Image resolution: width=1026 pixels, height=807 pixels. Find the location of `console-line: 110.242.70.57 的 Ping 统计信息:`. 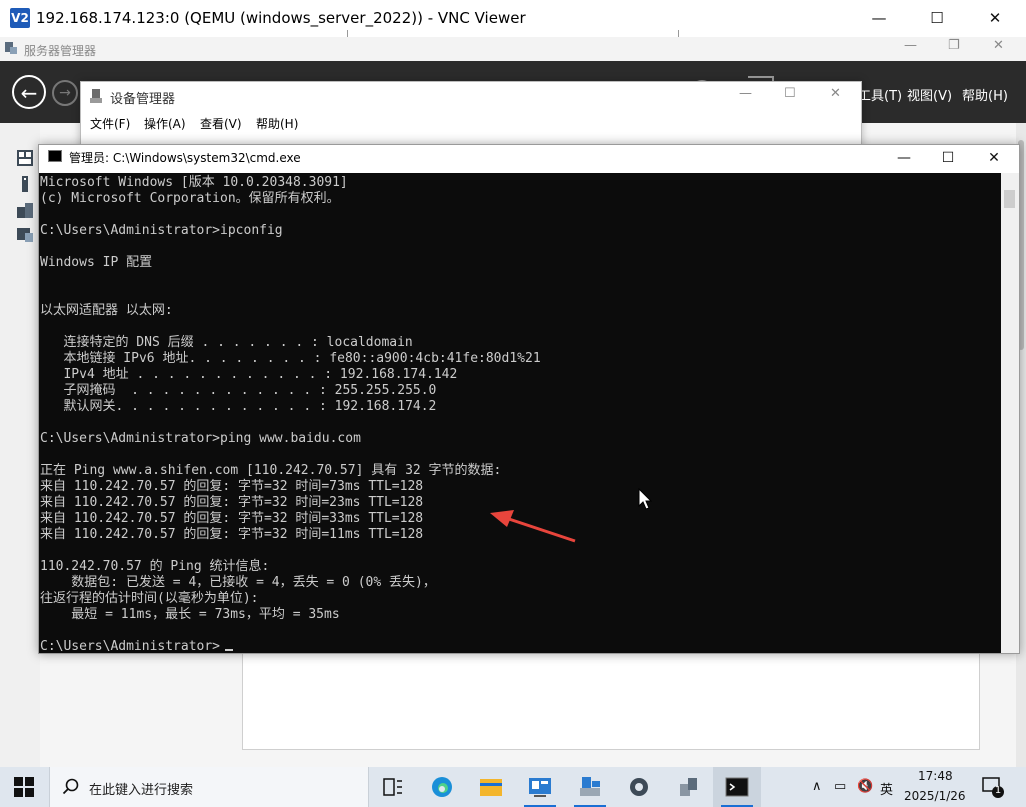

console-line: 110.242.70.57 的 Ping 统计信息: is located at coordinates (155, 566).